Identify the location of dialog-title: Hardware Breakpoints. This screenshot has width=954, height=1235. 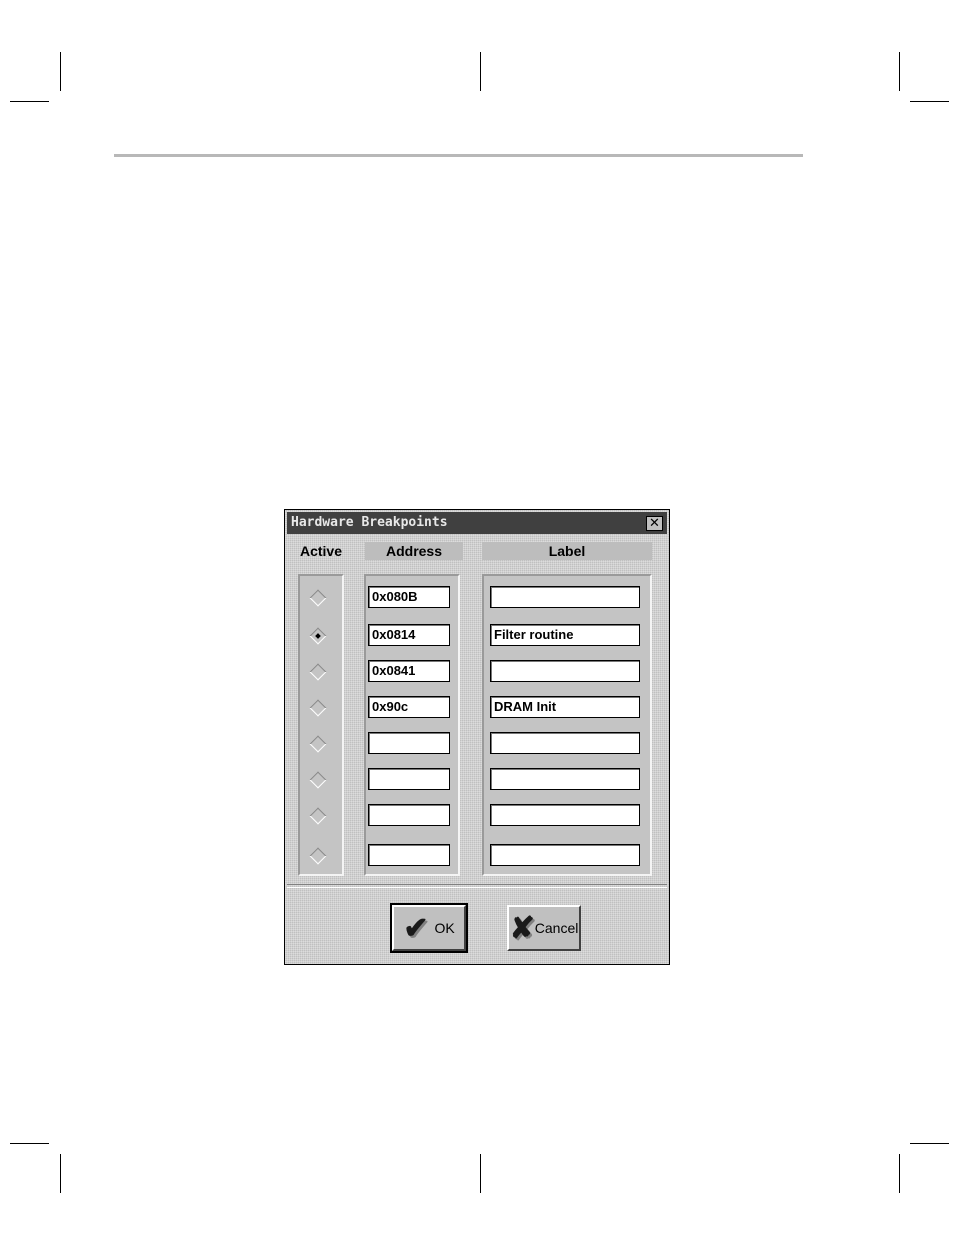
(369, 522).